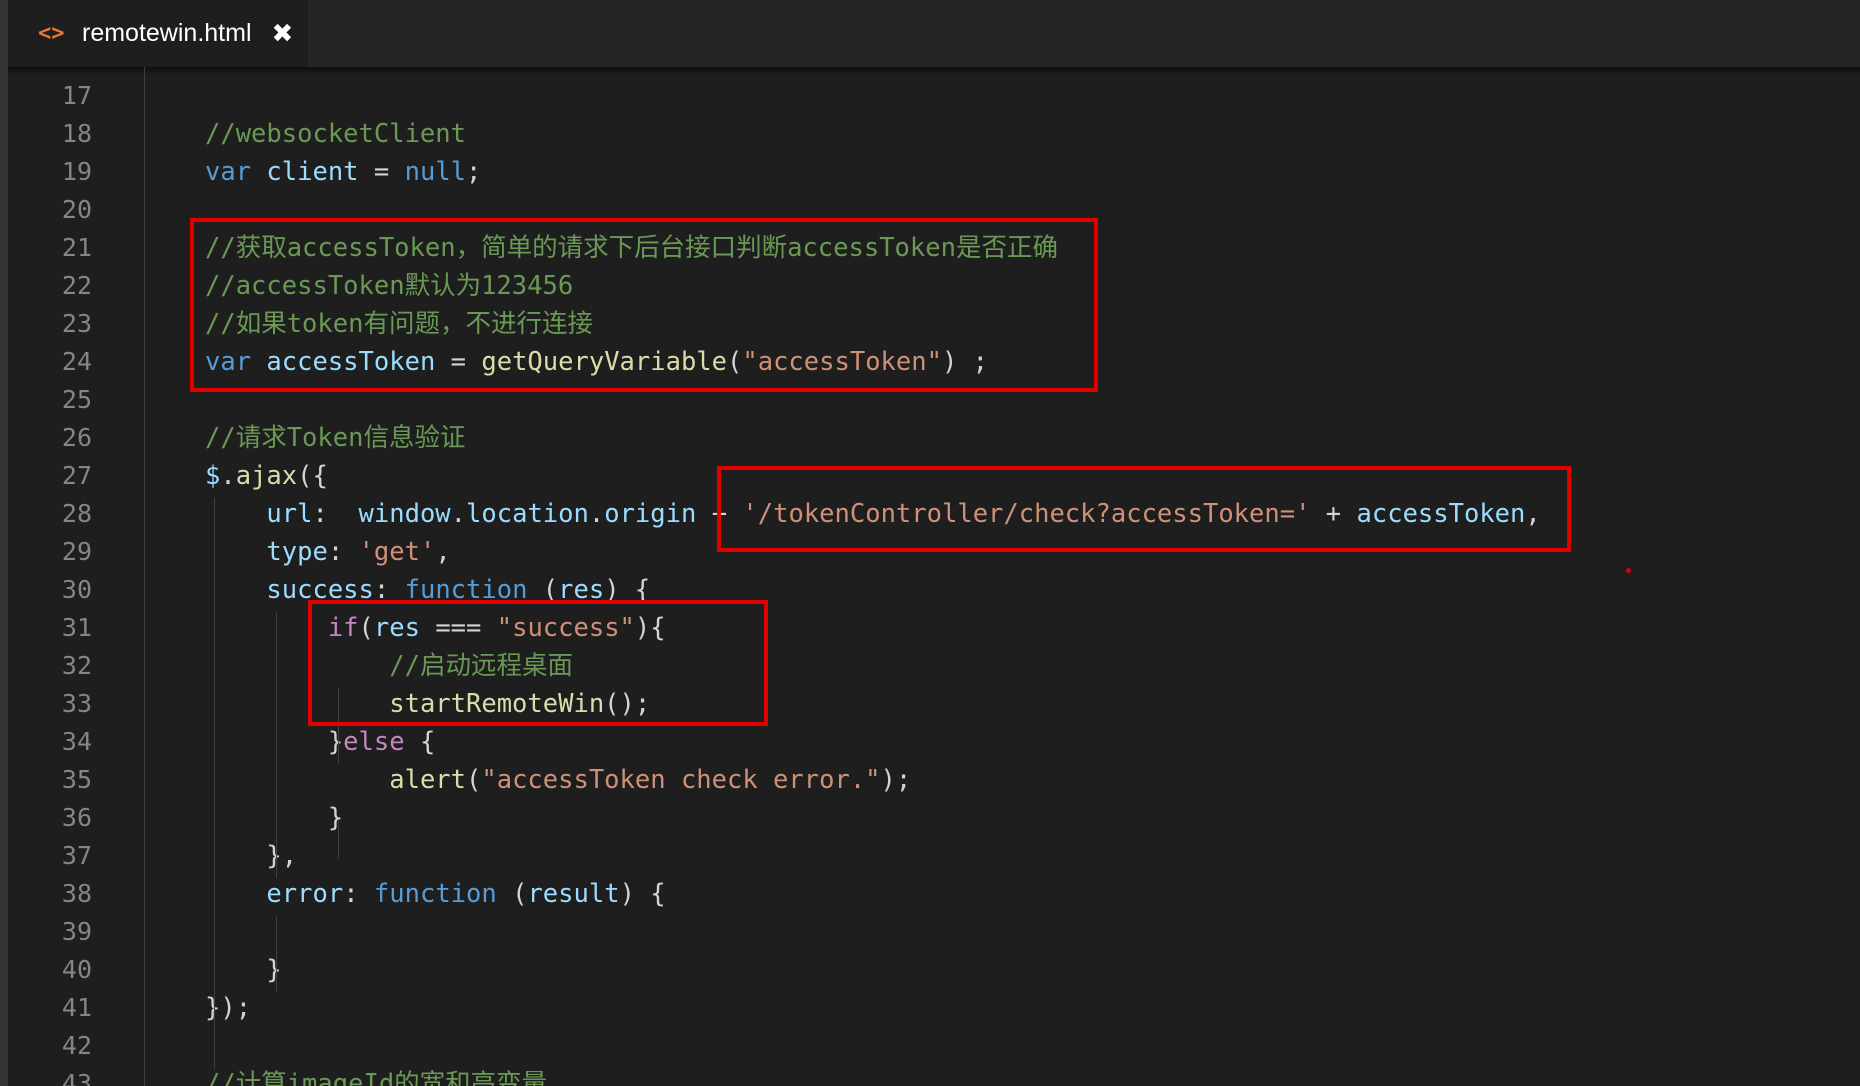 This screenshot has width=1860, height=1086. I want to click on line-number: 38, so click(76, 893).